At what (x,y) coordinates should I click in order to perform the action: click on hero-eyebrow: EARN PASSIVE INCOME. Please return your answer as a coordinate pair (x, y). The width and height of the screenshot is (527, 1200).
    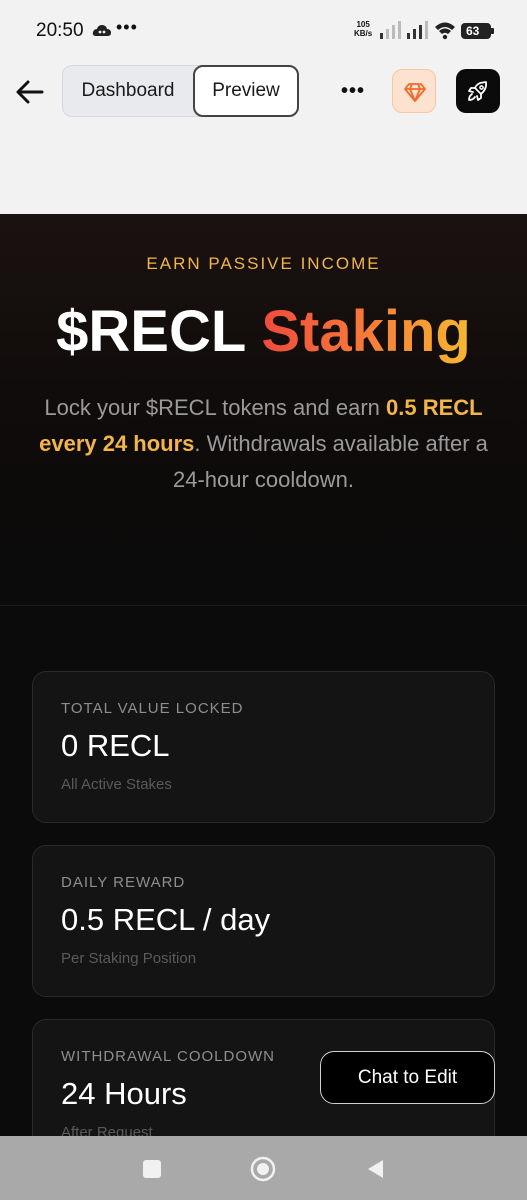
    Looking at the image, I should click on (263, 263).